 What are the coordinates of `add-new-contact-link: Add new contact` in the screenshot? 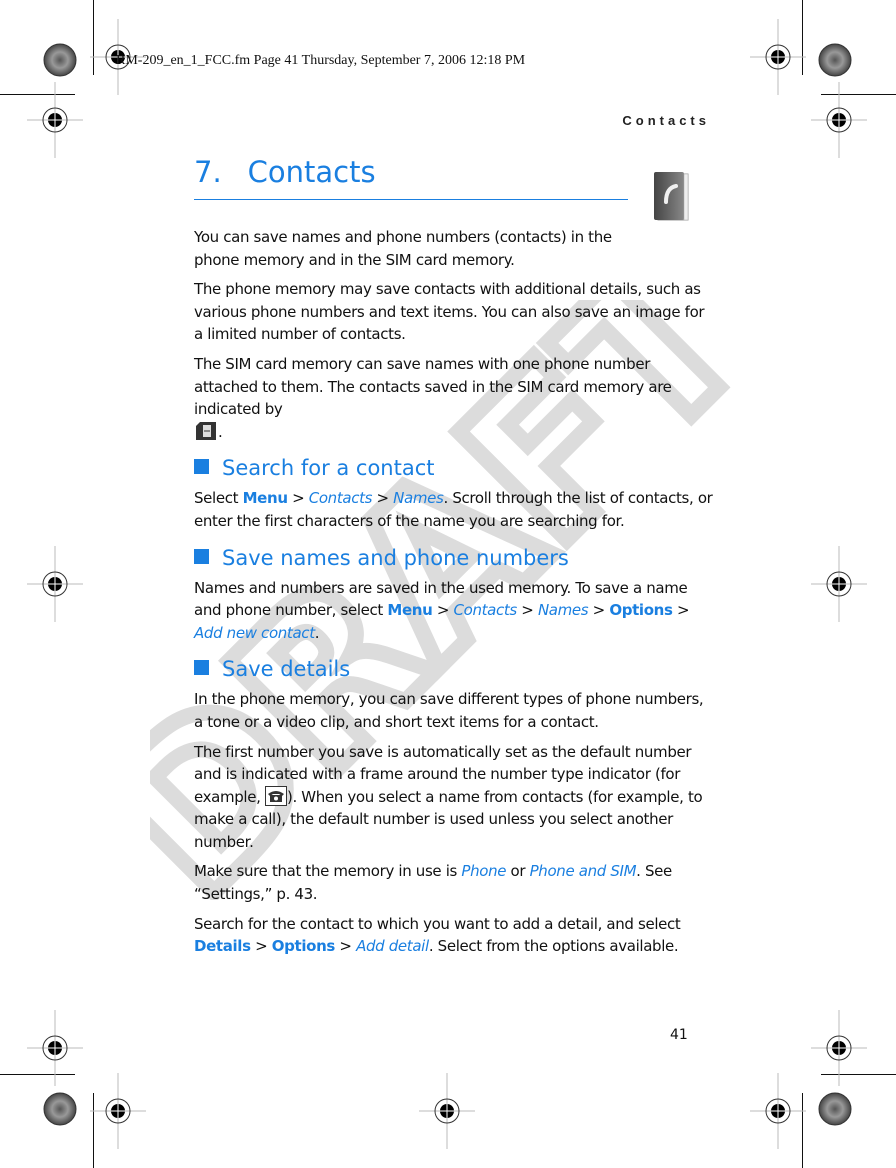 It's located at (254, 632).